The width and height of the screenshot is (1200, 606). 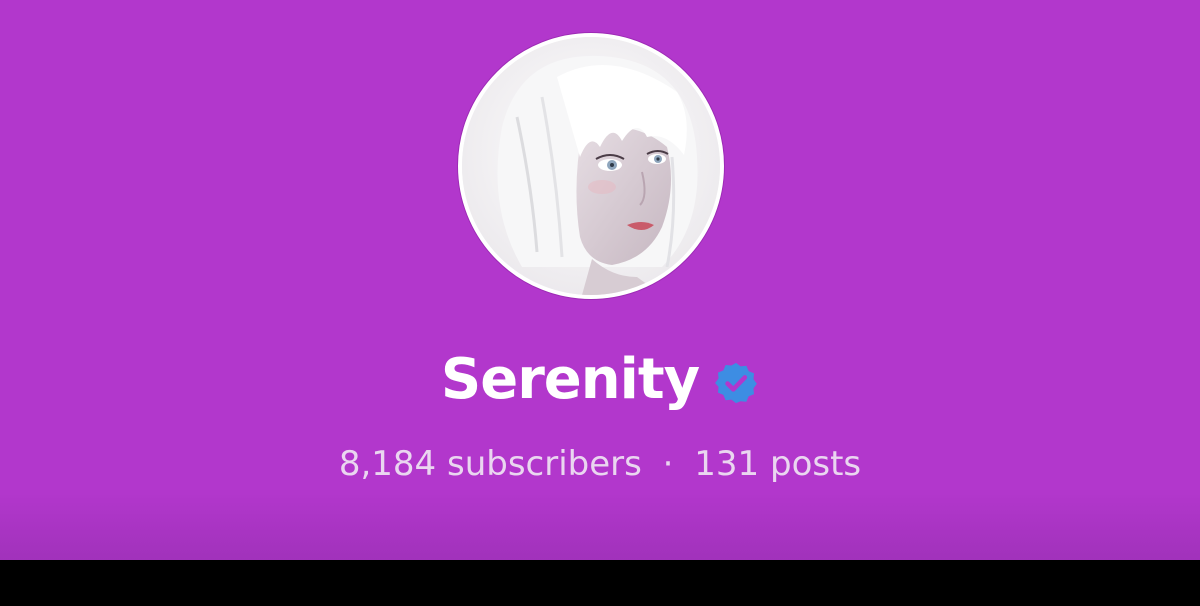 What do you see at coordinates (600, 583) in the screenshot?
I see `bottom-bar` at bounding box center [600, 583].